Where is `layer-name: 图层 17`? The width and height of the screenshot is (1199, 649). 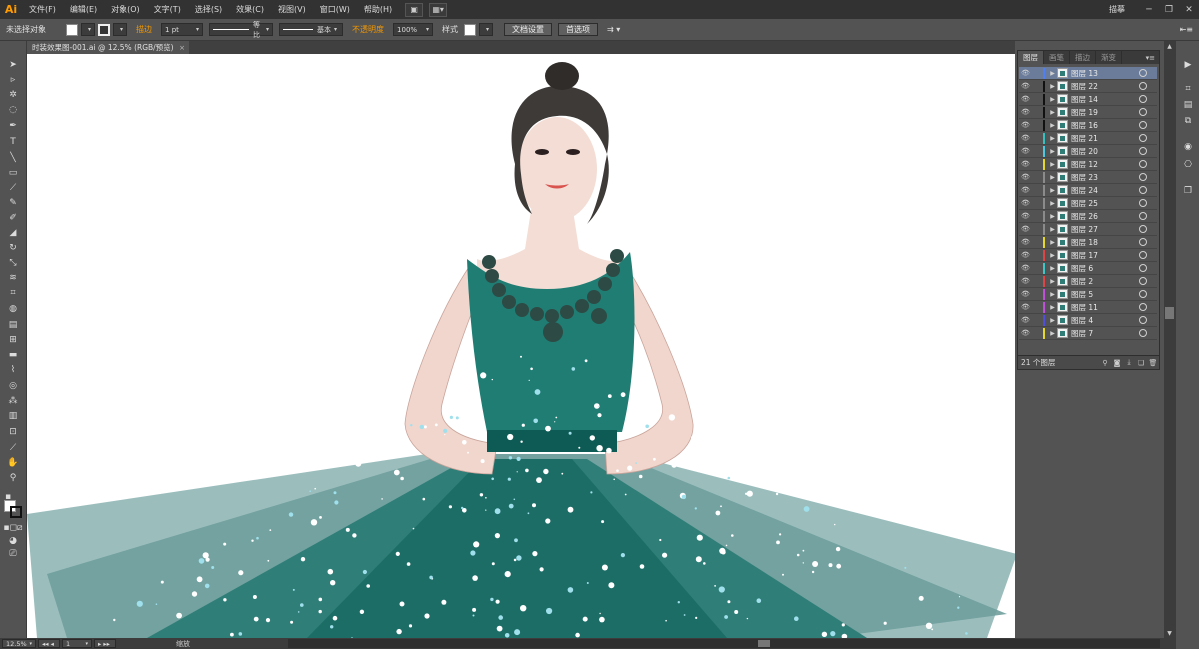 layer-name: 图层 17 is located at coordinates (1105, 255).